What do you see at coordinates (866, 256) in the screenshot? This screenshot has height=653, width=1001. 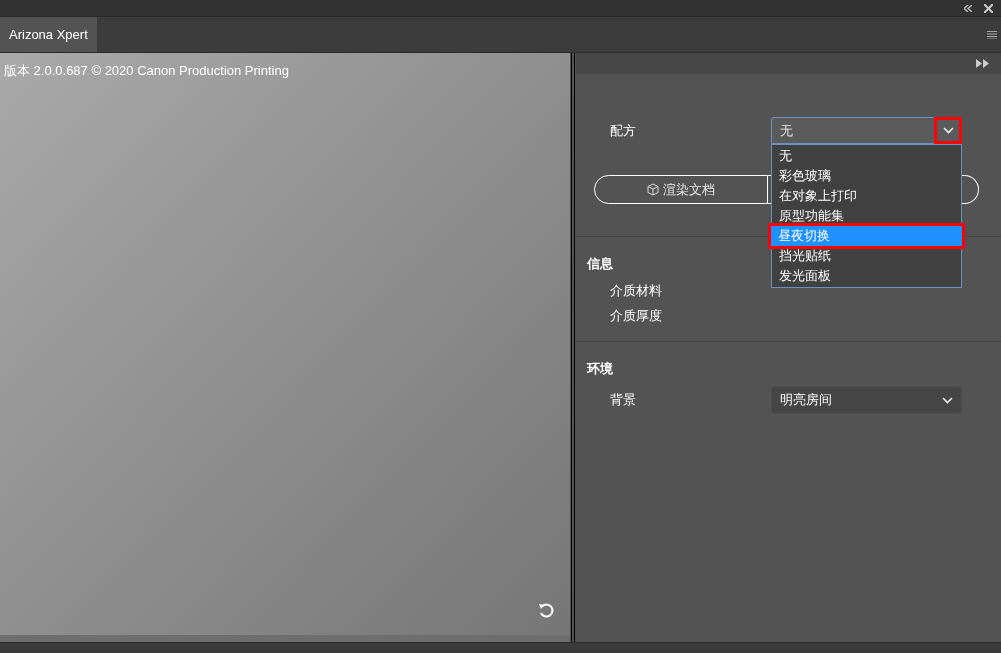 I see `recipe-option: 挡光贴纸` at bounding box center [866, 256].